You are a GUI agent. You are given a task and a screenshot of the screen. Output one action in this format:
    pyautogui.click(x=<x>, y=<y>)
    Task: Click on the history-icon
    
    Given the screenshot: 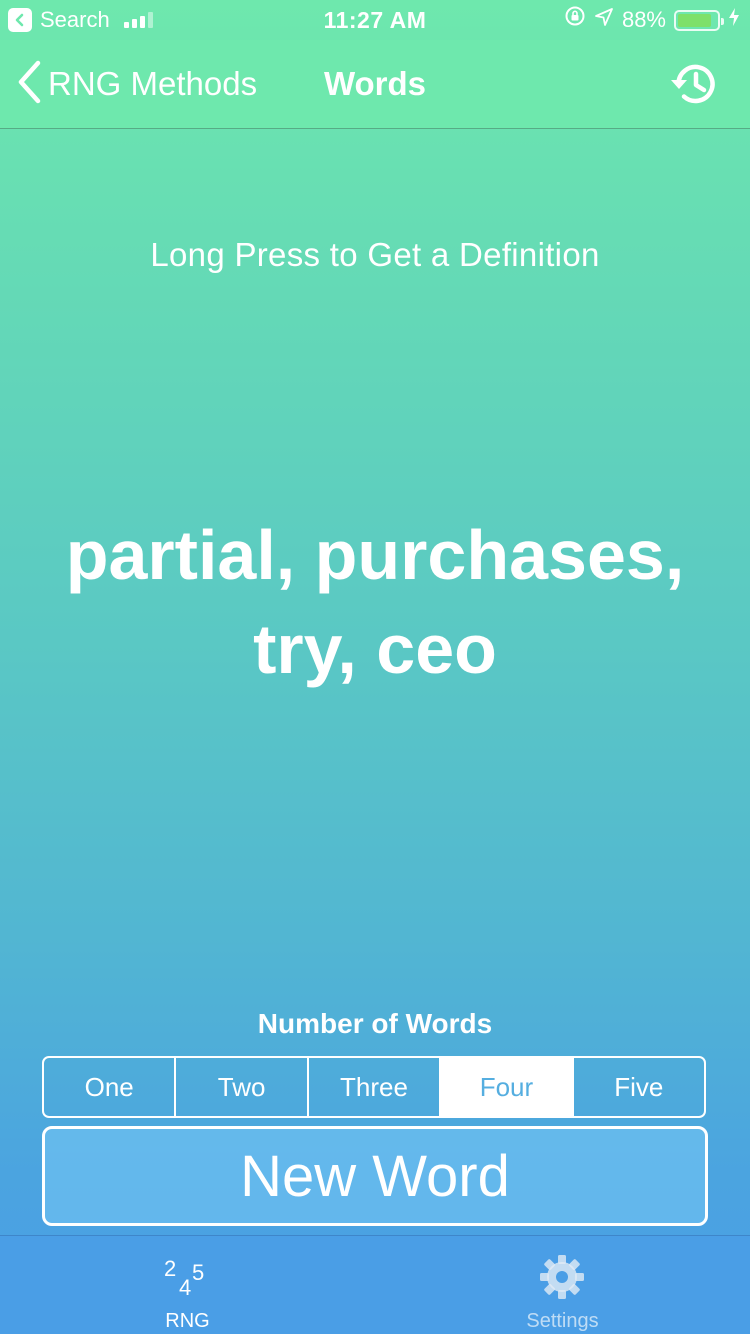 What is the action you would take?
    pyautogui.click(x=694, y=89)
    